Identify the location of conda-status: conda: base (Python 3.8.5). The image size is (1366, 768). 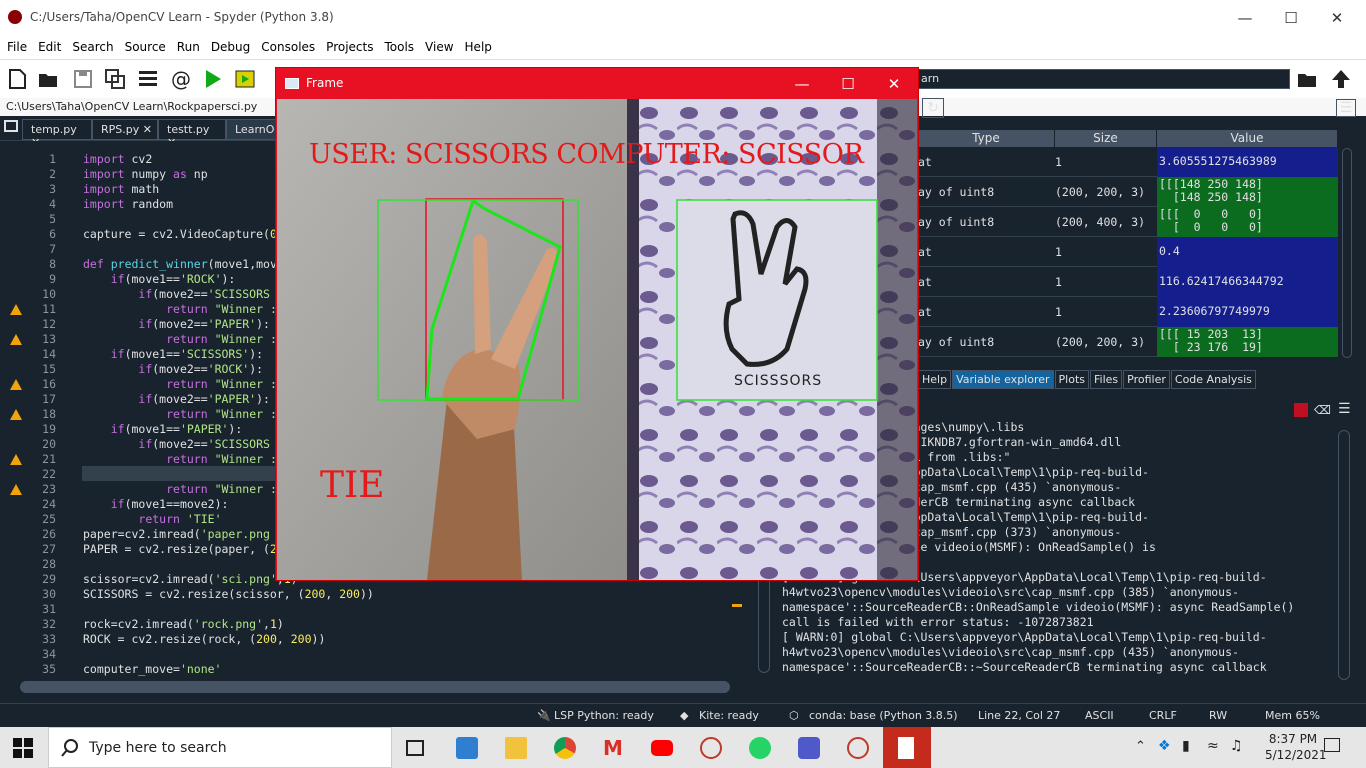
(883, 715).